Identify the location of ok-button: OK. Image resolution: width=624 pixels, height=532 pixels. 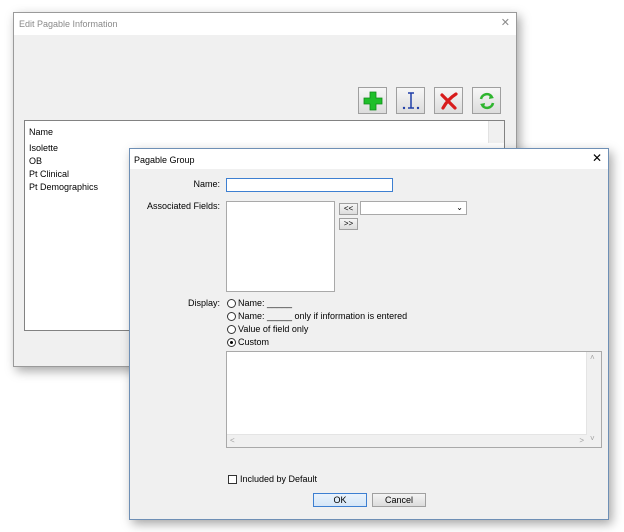
(340, 500).